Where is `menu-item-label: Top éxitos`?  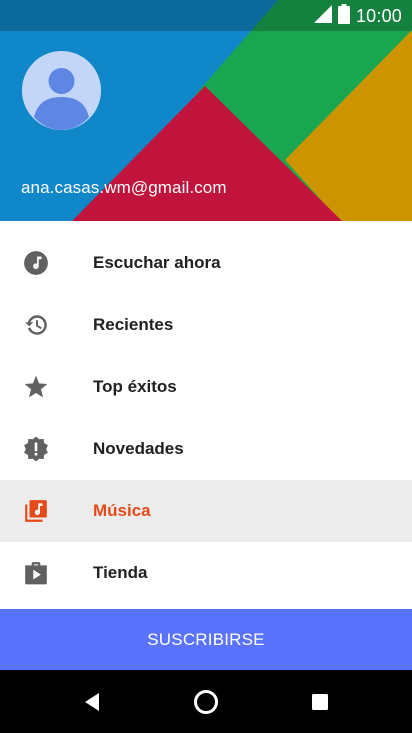 menu-item-label: Top éxitos is located at coordinates (135, 386).